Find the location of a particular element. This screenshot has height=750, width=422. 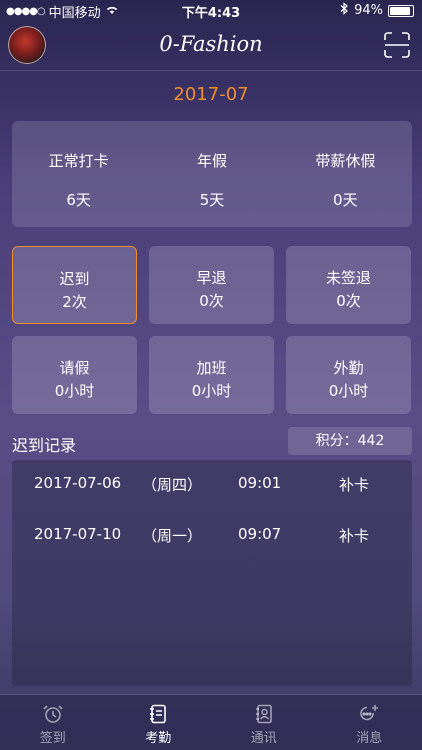

tile-field-work: 外勤 0小时 is located at coordinates (348, 375).